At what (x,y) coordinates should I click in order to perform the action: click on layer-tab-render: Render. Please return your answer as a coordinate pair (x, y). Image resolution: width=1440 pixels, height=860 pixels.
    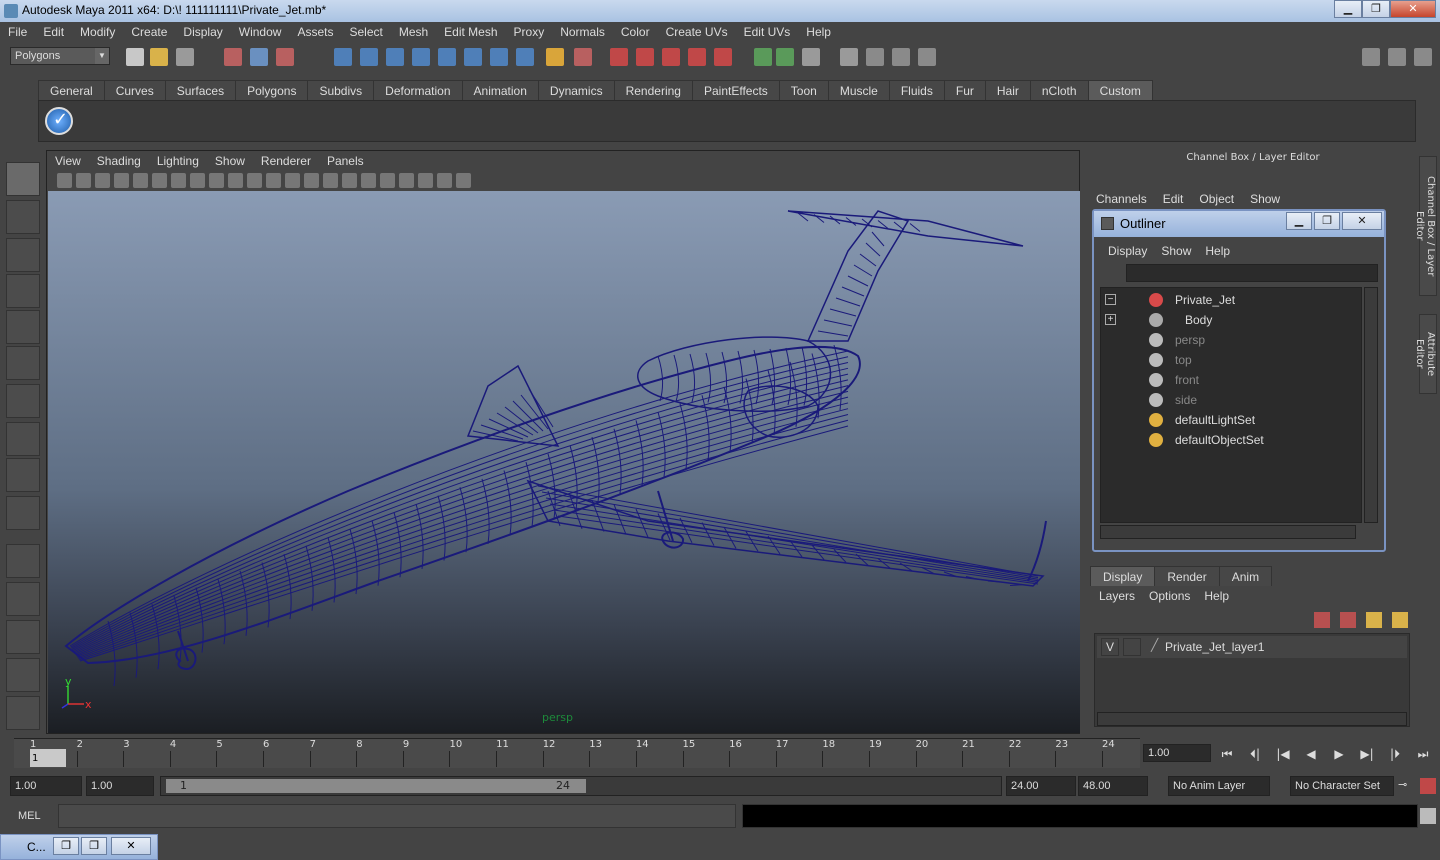
    Looking at the image, I should click on (1187, 576).